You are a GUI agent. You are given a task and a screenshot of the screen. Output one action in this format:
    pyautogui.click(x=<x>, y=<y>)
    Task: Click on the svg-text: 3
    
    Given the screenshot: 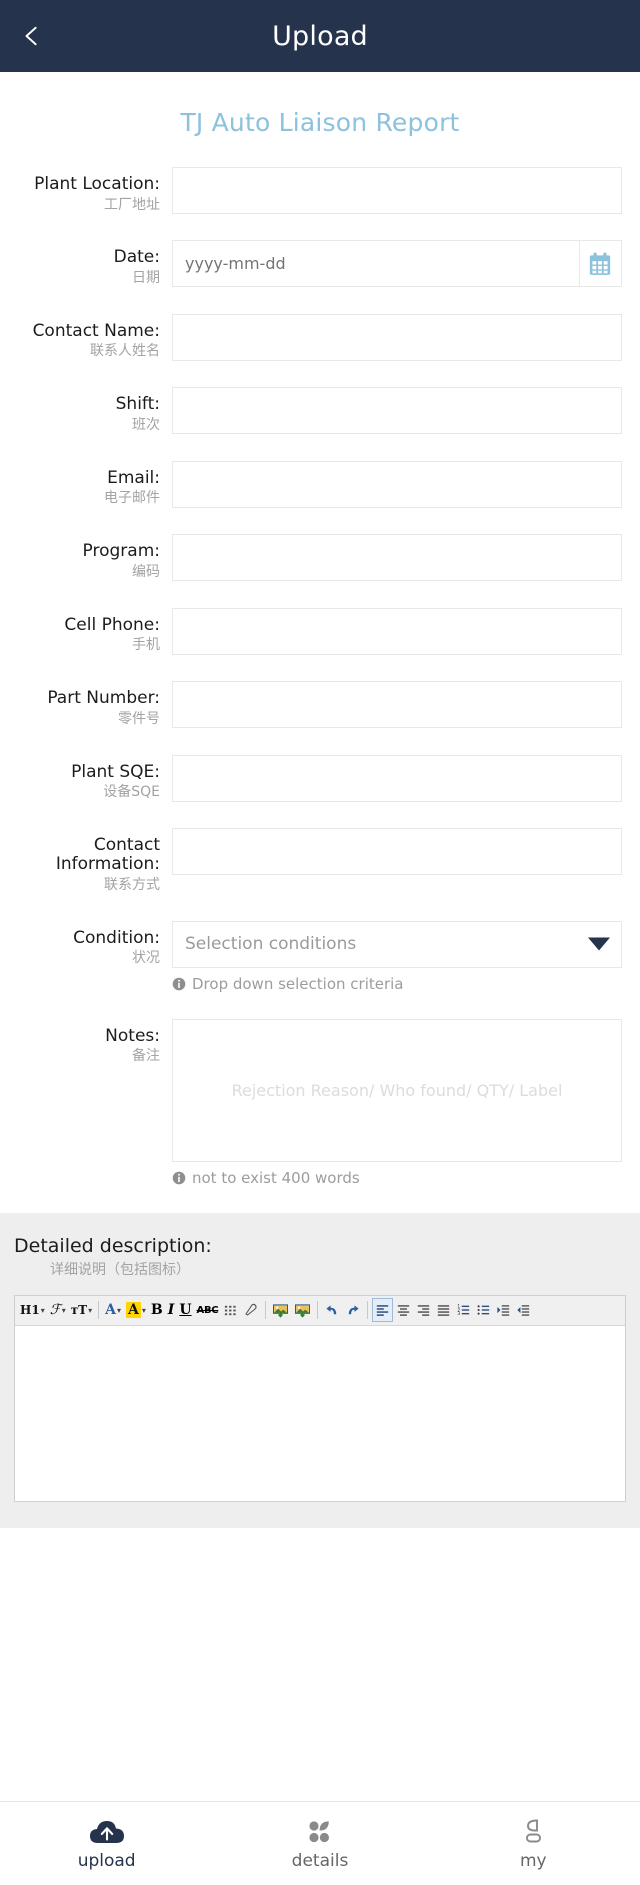 What is the action you would take?
    pyautogui.click(x=459, y=1314)
    